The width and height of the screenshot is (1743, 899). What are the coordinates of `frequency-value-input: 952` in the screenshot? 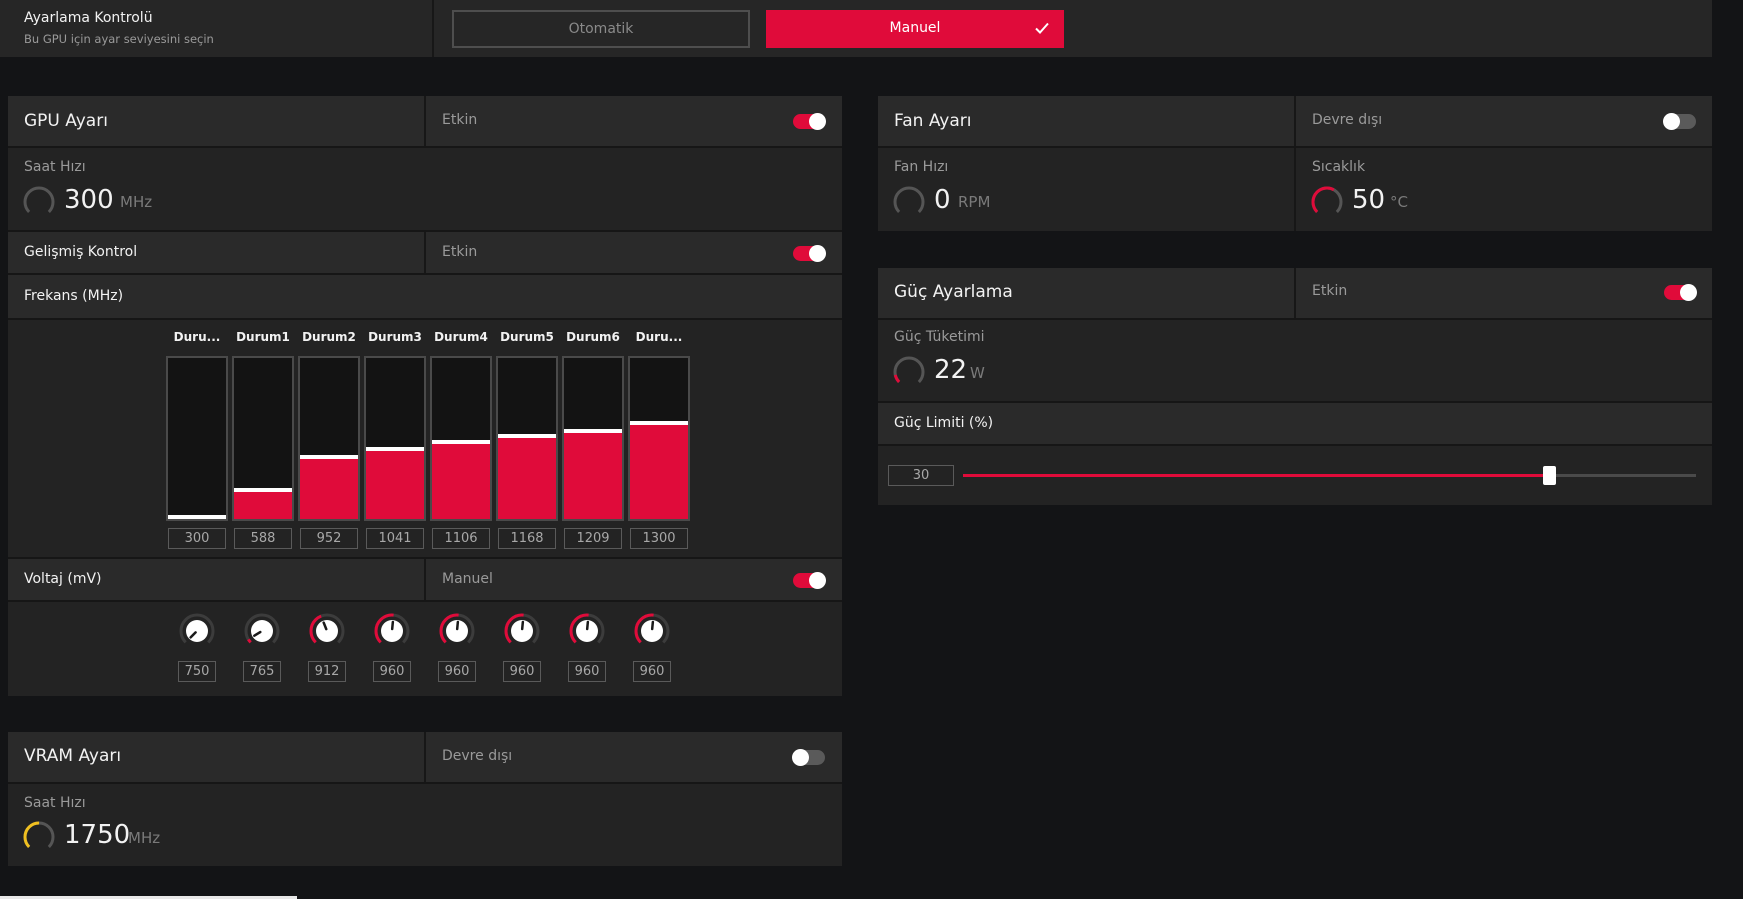 It's located at (329, 538).